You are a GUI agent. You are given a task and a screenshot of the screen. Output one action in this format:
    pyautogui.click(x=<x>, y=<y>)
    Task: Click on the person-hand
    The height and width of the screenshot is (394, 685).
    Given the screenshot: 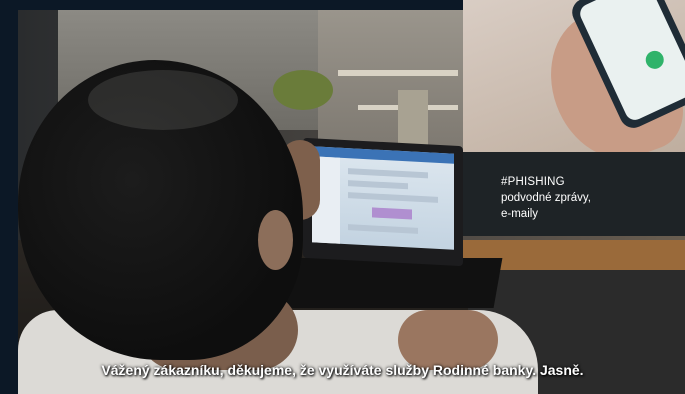 What is the action you would take?
    pyautogui.click(x=448, y=340)
    